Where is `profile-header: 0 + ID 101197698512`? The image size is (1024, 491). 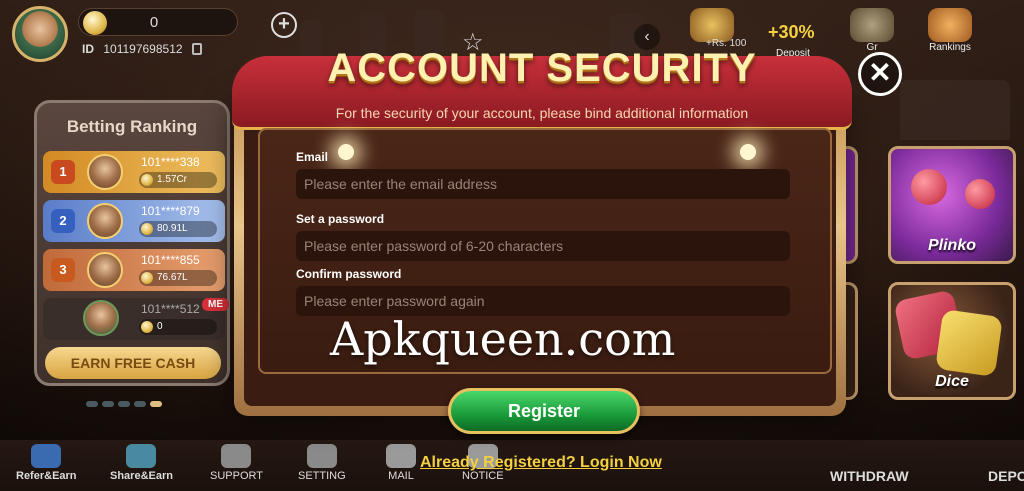
profile-header: 0 + ID 101197698512 is located at coordinates (152, 33).